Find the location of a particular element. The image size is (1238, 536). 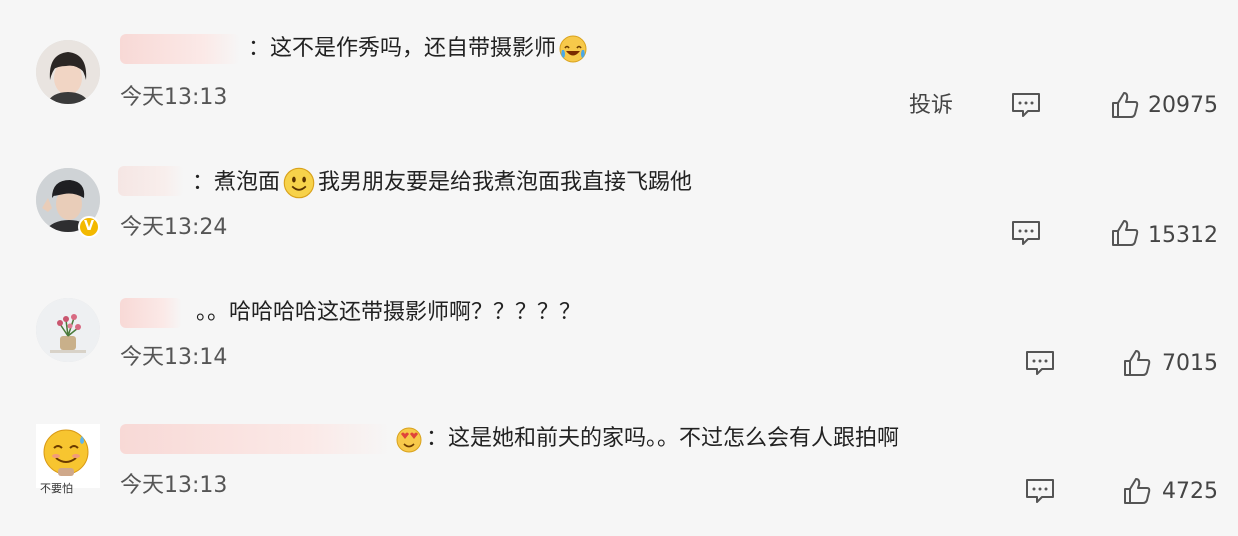

comment-time: 今天13:14 is located at coordinates (174, 357).